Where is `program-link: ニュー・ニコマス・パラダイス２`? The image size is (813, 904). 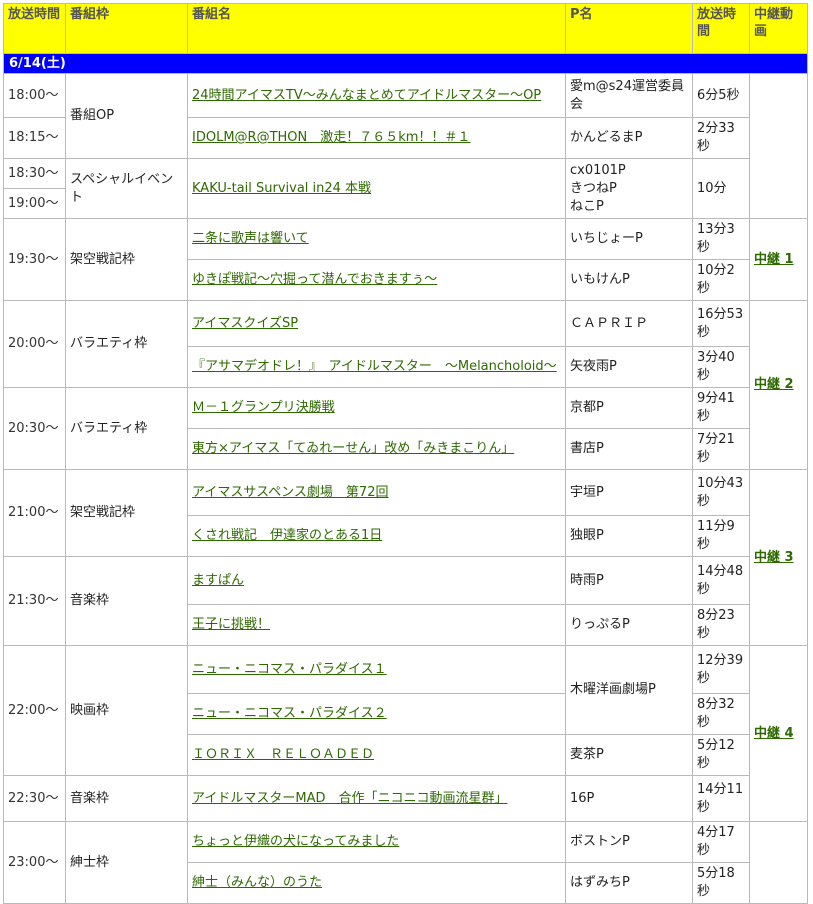 program-link: ニュー・ニコマス・パラダイス２ is located at coordinates (289, 713).